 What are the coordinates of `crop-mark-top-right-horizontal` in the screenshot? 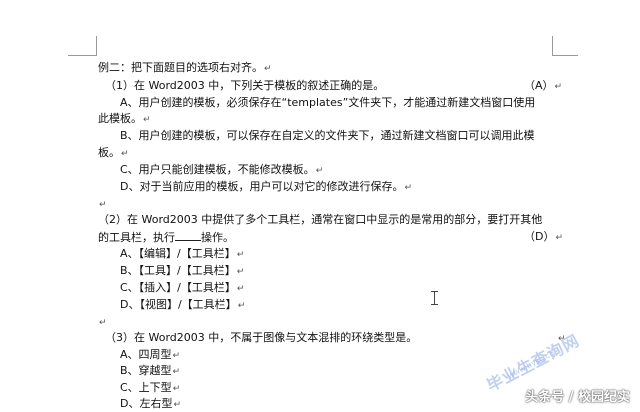 It's located at (565, 55).